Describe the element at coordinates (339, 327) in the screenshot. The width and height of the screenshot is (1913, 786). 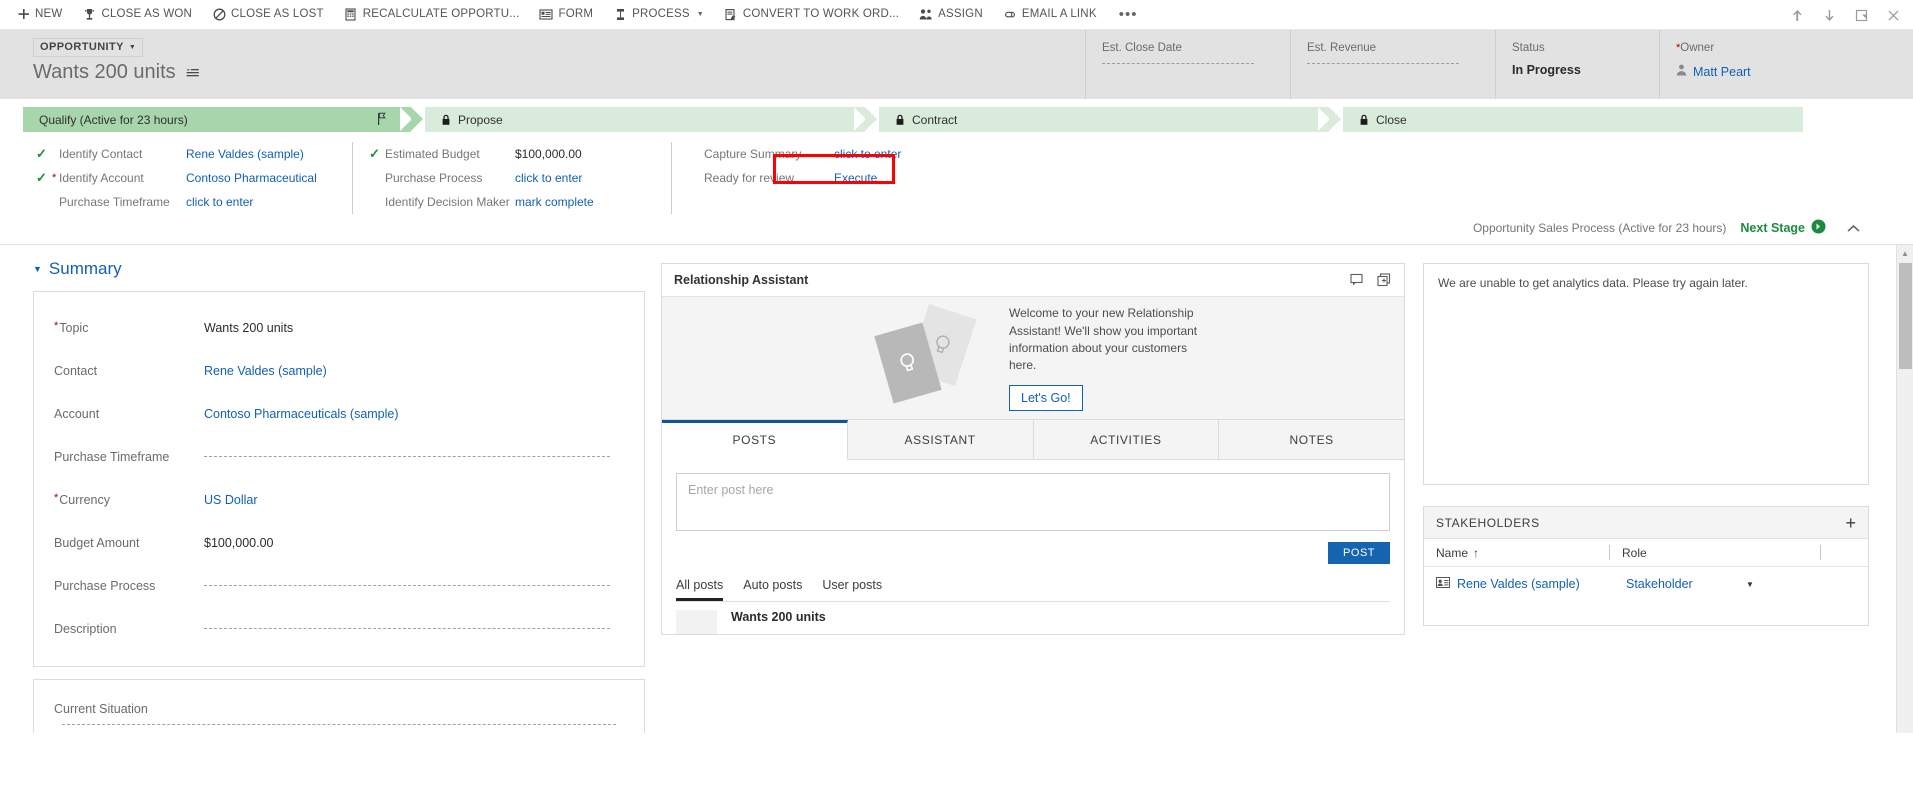
I see `field-topic: * Topic Wants 200 units` at that location.